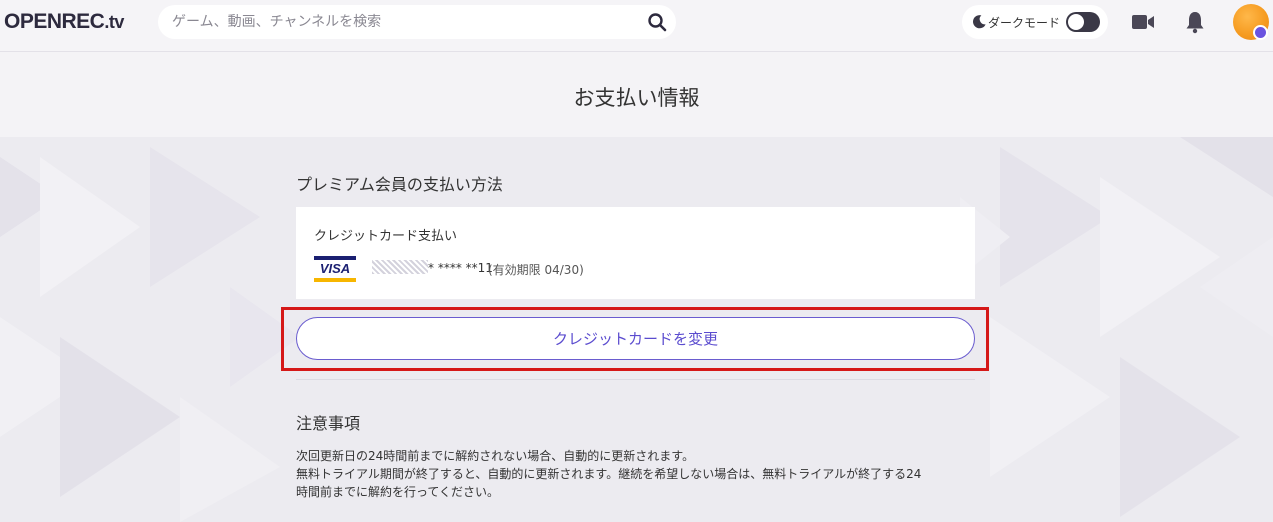 The width and height of the screenshot is (1273, 522). What do you see at coordinates (1260, 32) in the screenshot?
I see `verified-badge-icon` at bounding box center [1260, 32].